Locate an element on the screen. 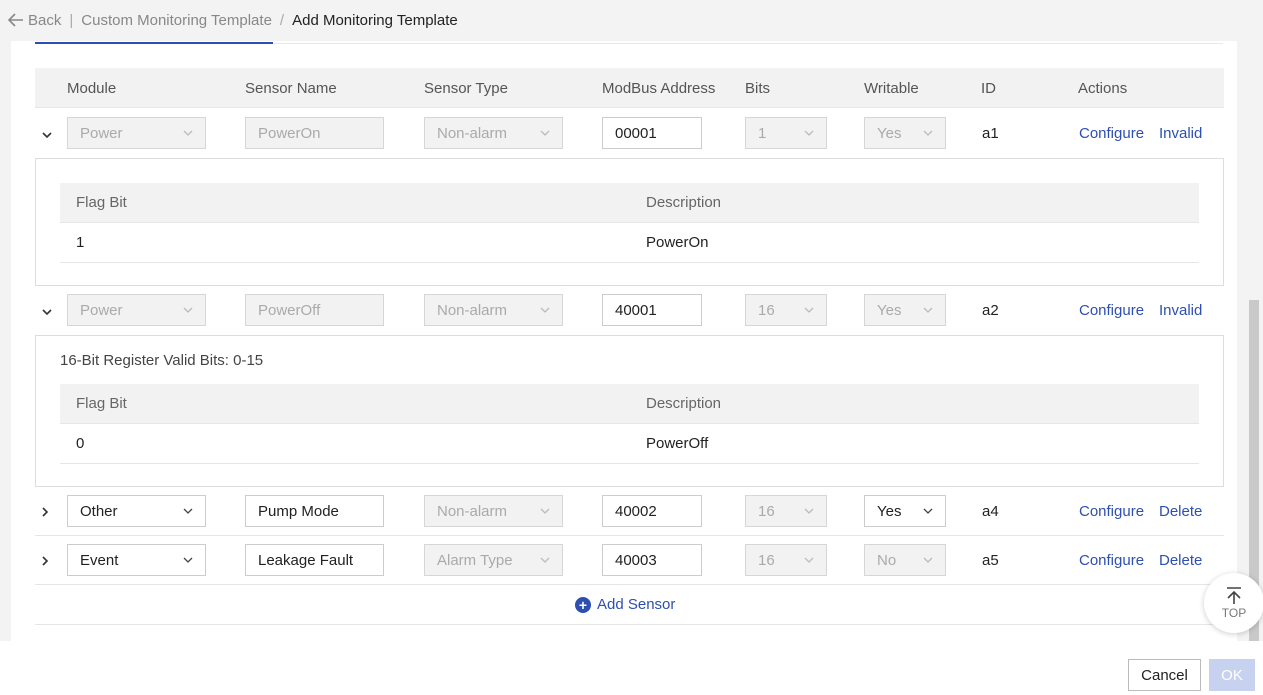  modbus-address-input: 00001 is located at coordinates (652, 133).